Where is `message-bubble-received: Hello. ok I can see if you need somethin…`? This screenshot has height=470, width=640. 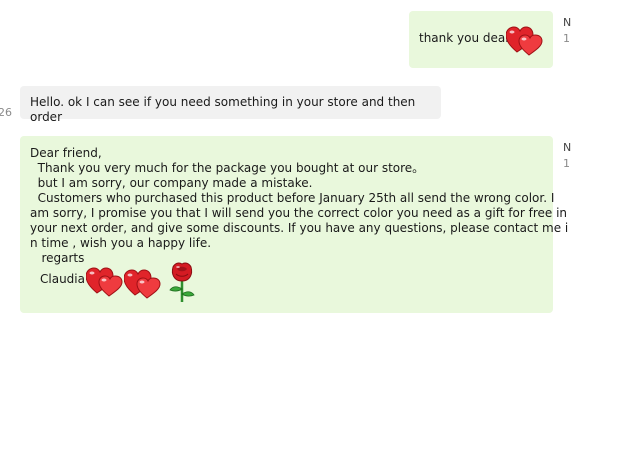
message-bubble-received: Hello. ok I can see if you need somethin… is located at coordinates (230, 105).